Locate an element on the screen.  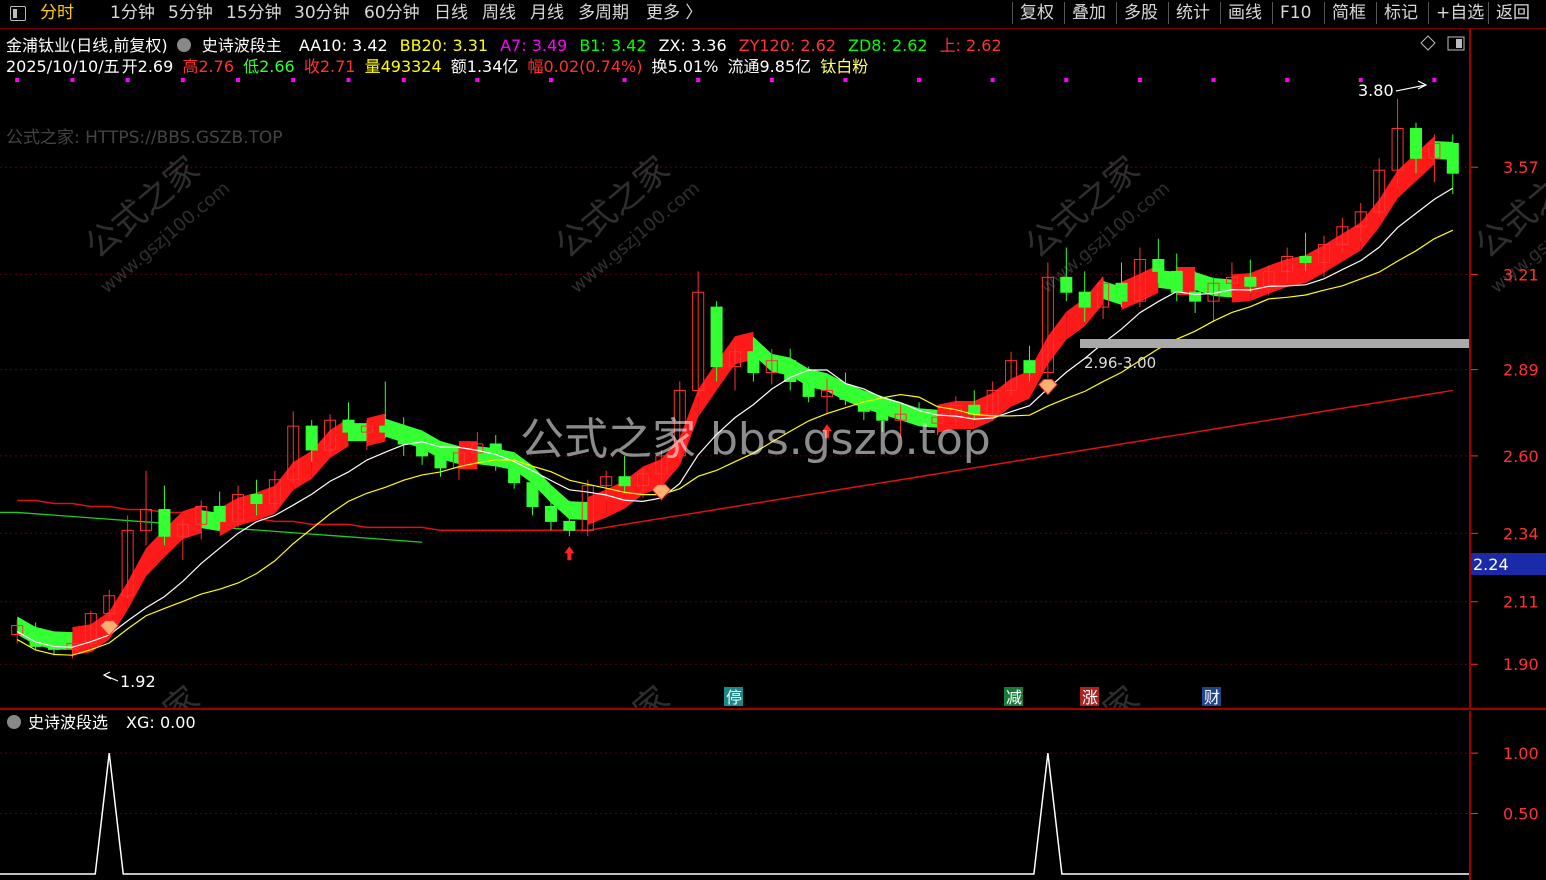
diamond-icon is located at coordinates (1428, 43).